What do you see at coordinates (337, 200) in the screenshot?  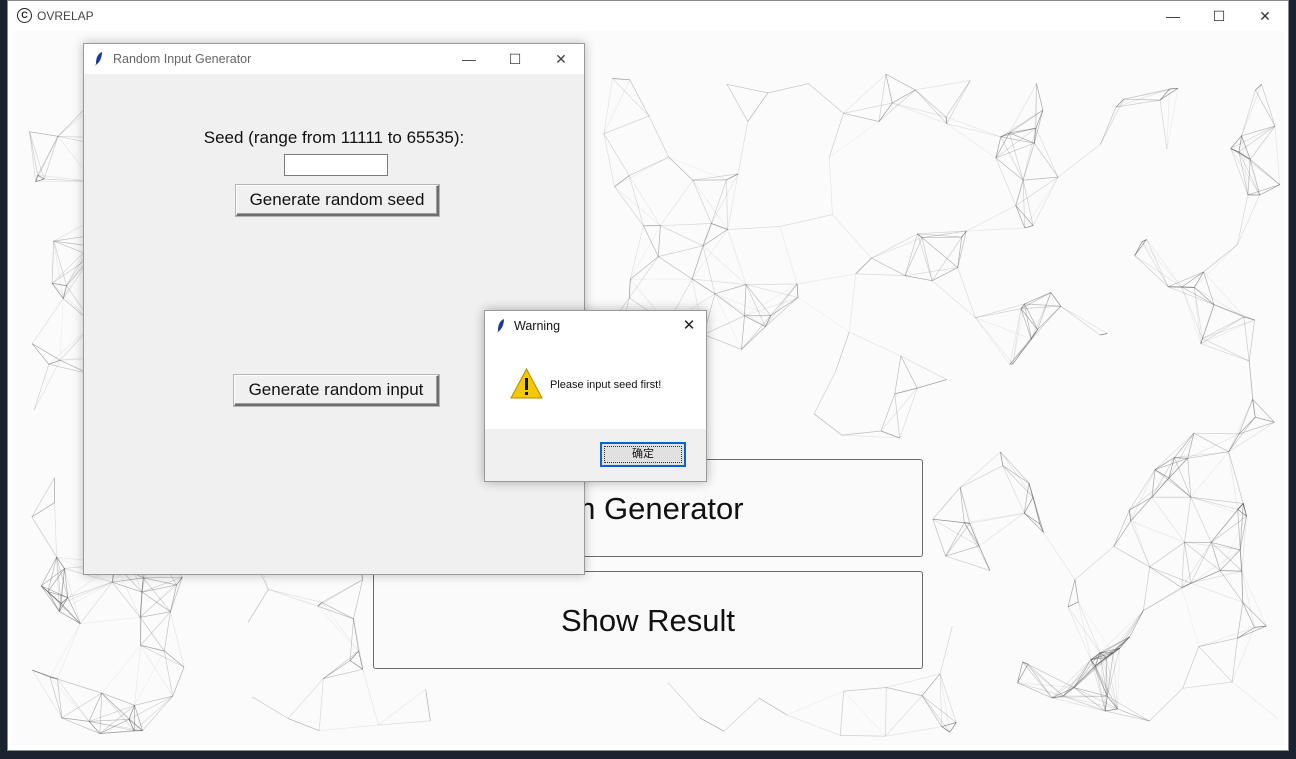 I see `generate-random-seed-button: Generate random seed` at bounding box center [337, 200].